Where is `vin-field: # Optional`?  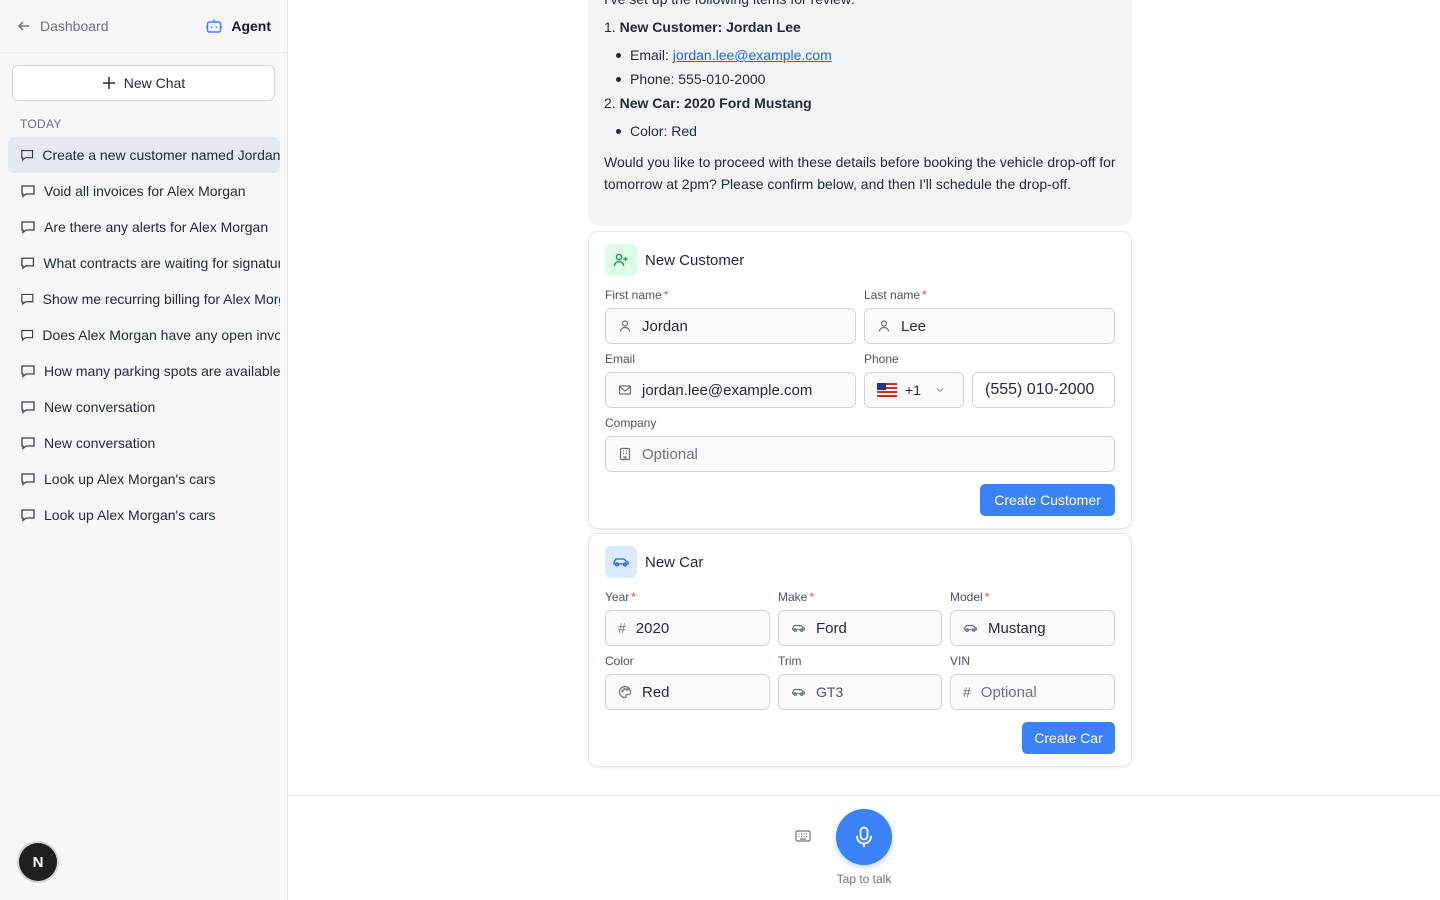
vin-field: # Optional is located at coordinates (1032, 692).